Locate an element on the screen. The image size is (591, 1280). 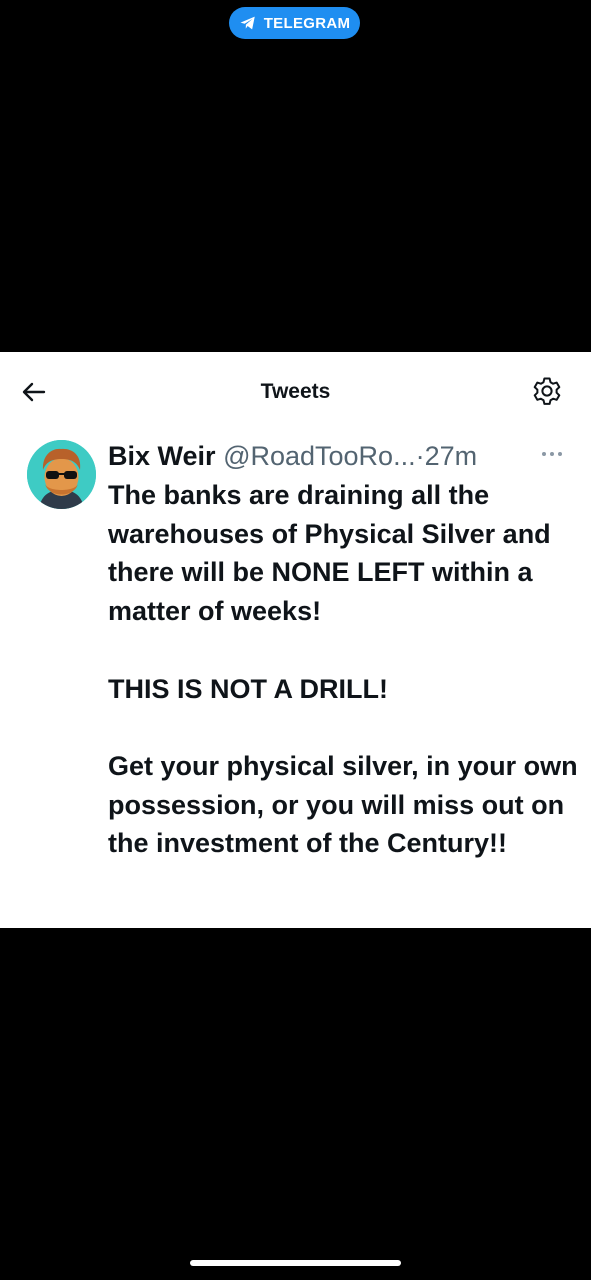
author-name: Bix Weir is located at coordinates (162, 456).